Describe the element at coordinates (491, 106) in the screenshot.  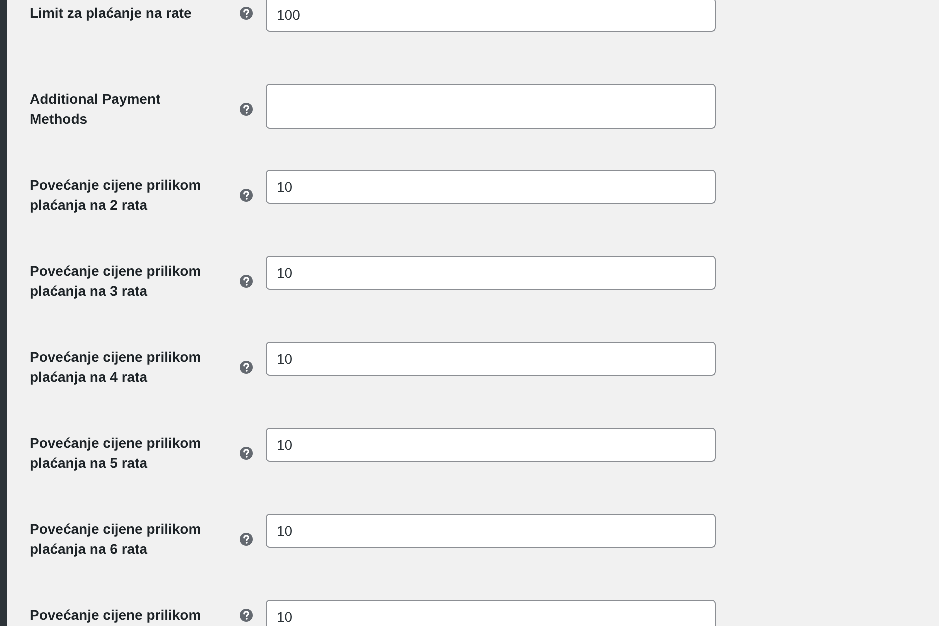
I see `select-field` at that location.